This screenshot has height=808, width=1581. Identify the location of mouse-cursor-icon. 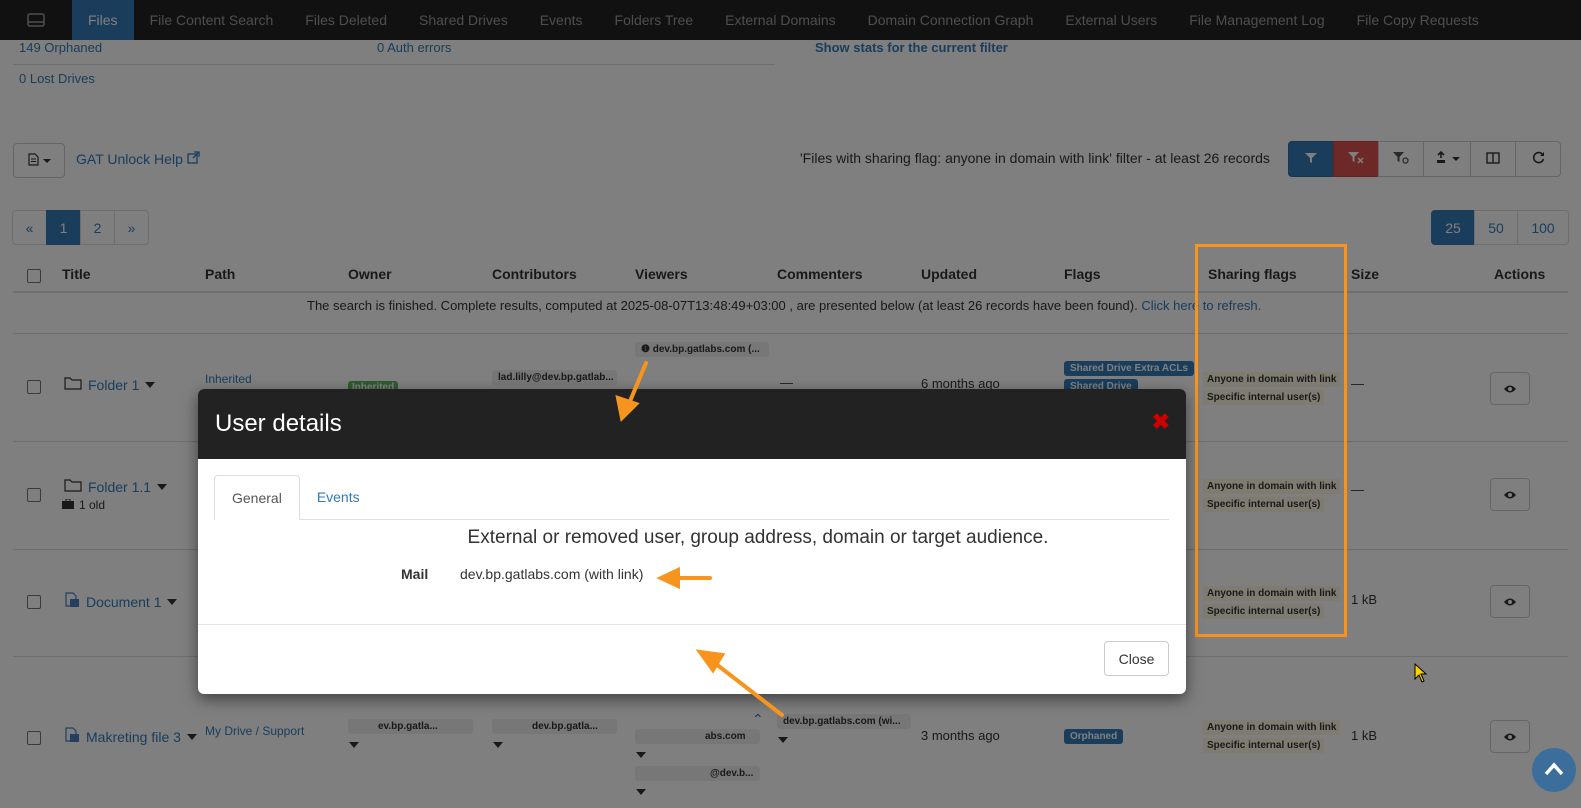
(1421, 673).